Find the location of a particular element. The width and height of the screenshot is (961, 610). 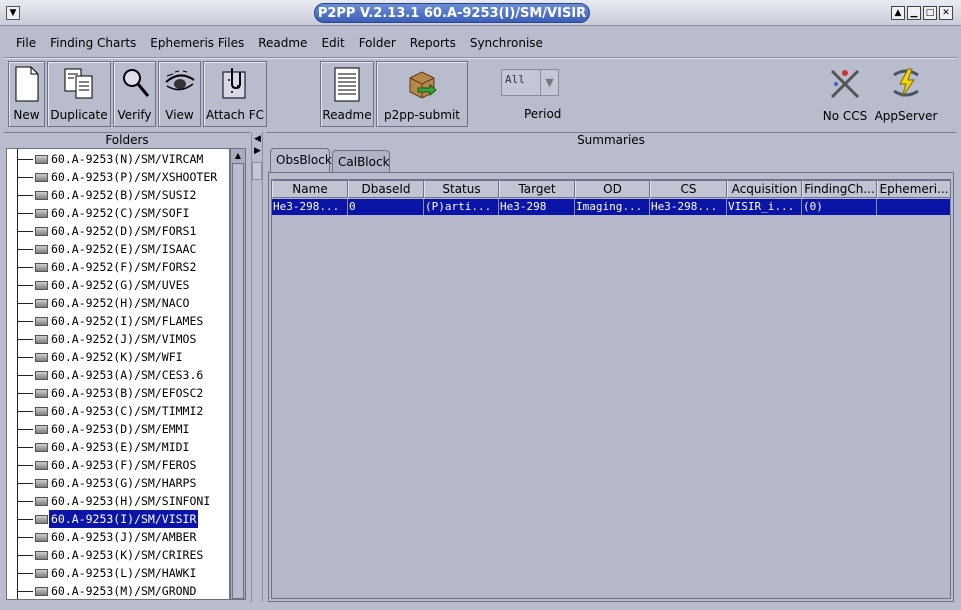

cell-dbaseid: 0 is located at coordinates (386, 207).